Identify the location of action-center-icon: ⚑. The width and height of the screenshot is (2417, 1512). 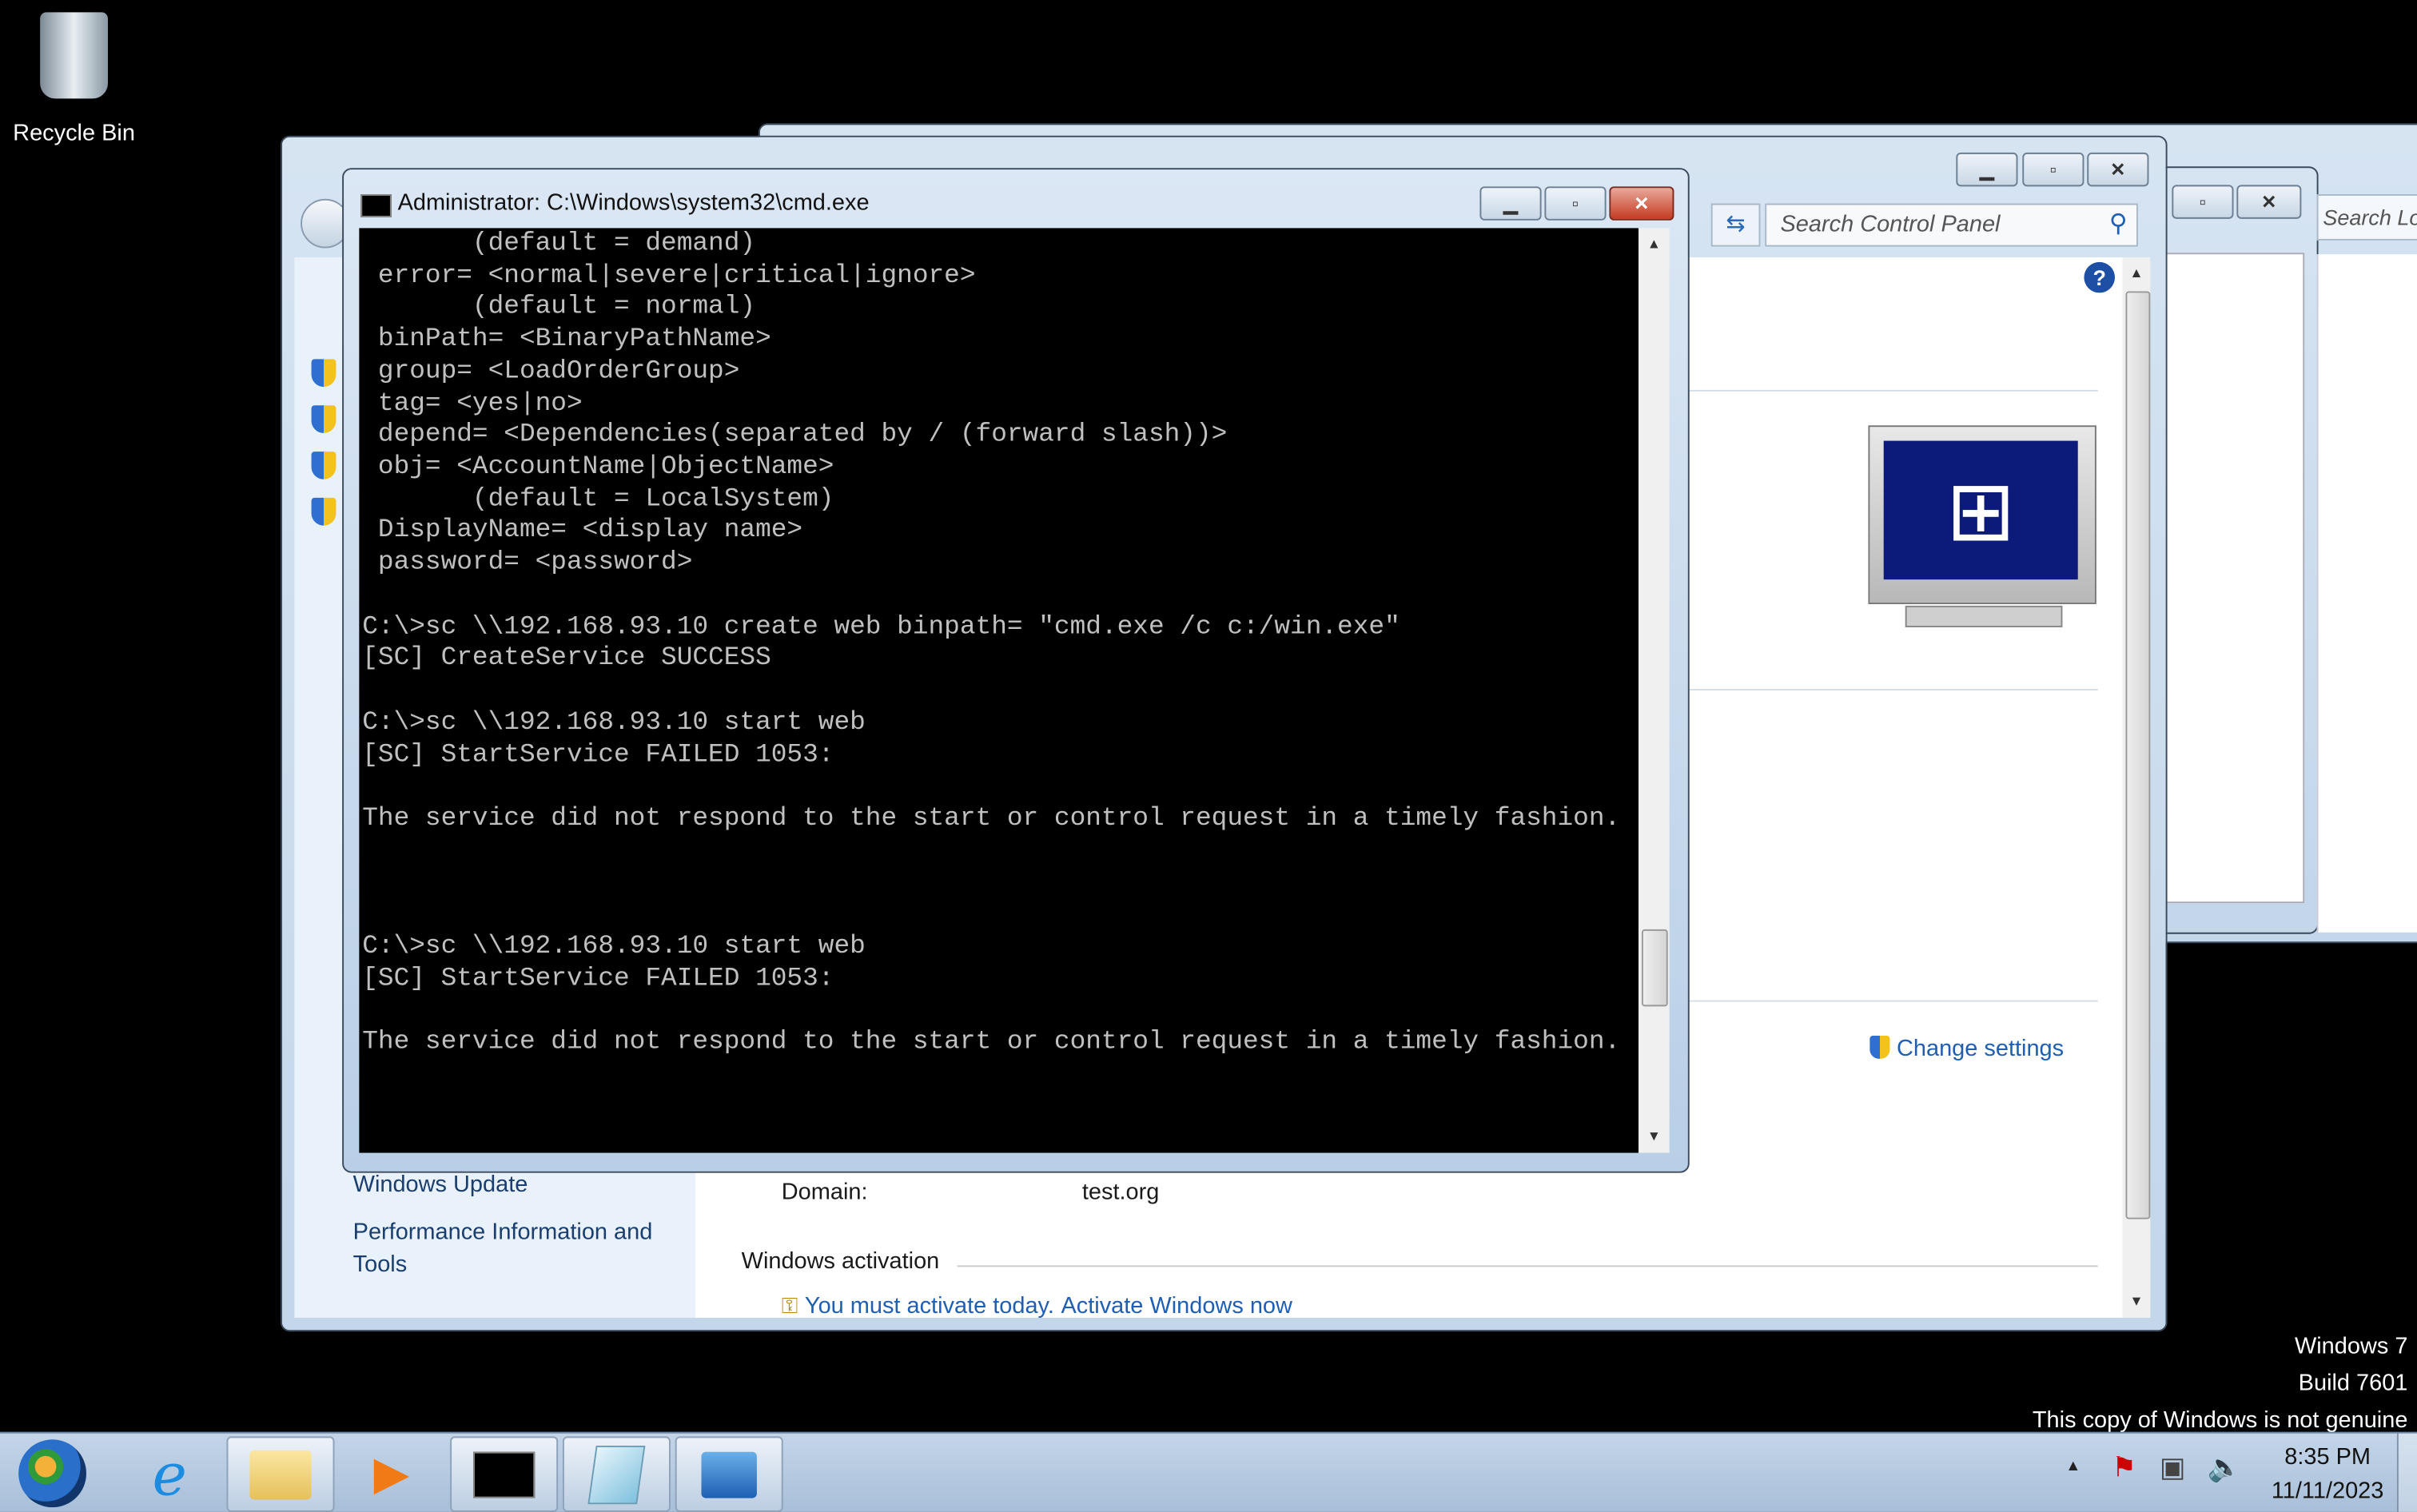
(2124, 1468).